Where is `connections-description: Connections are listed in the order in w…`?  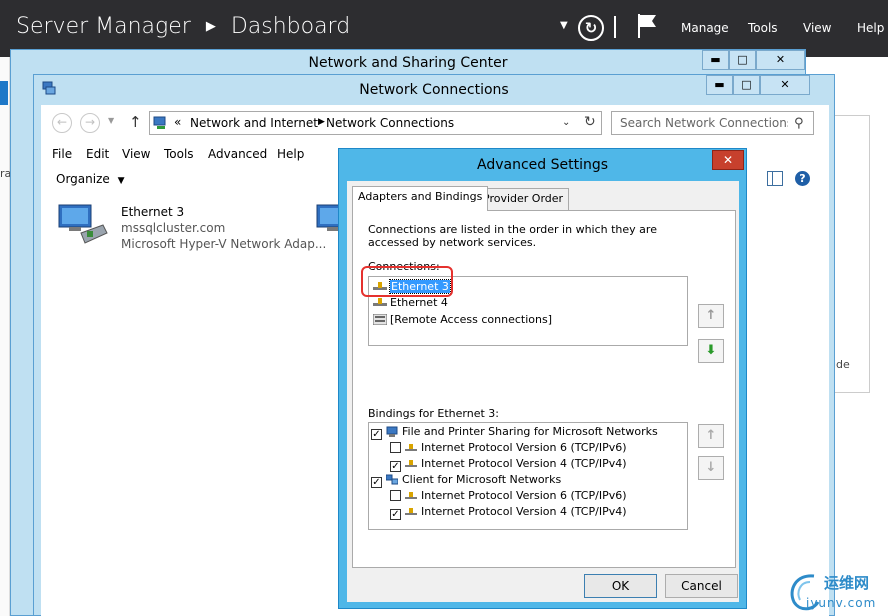 connections-description: Connections are listed in the order in w… is located at coordinates (512, 236).